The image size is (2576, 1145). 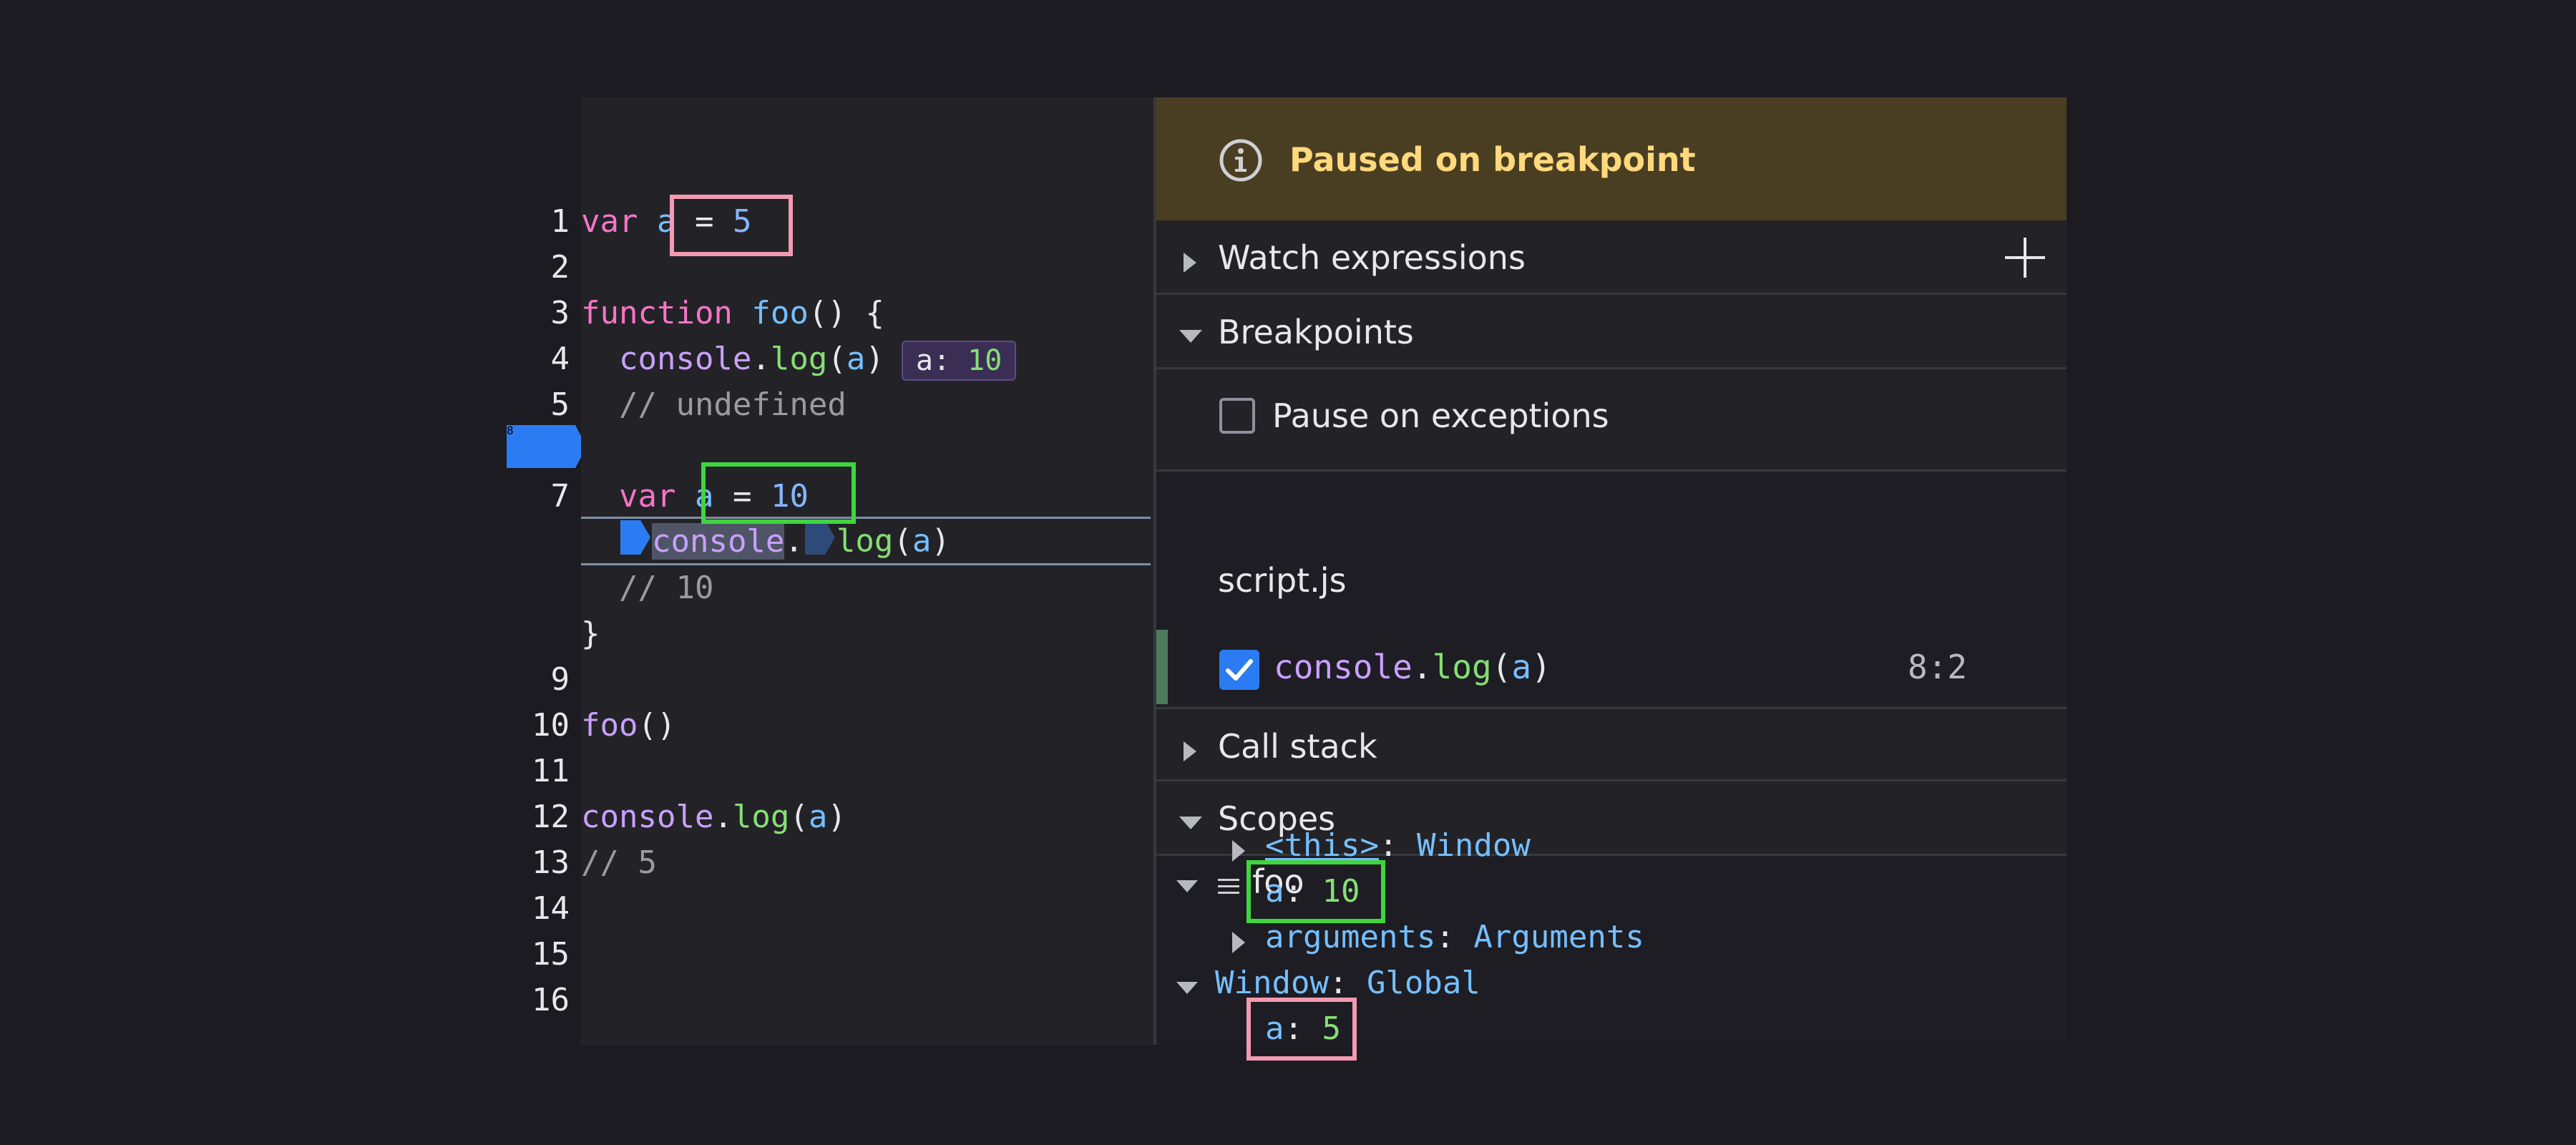 What do you see at coordinates (1611, 332) in the screenshot?
I see `breakpoints-header: Breakpoints` at bounding box center [1611, 332].